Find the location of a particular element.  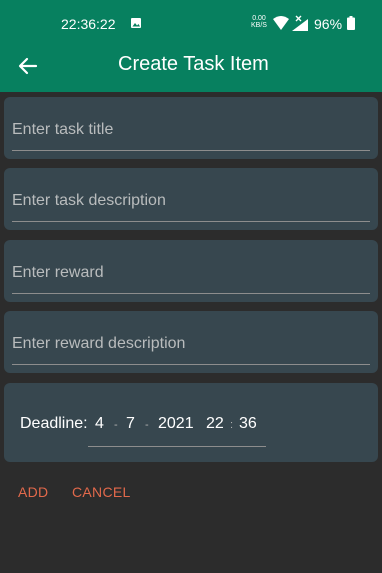

deadline-card: Deadline: 4 - 7 - 2021 22 : 36 is located at coordinates (191, 422).